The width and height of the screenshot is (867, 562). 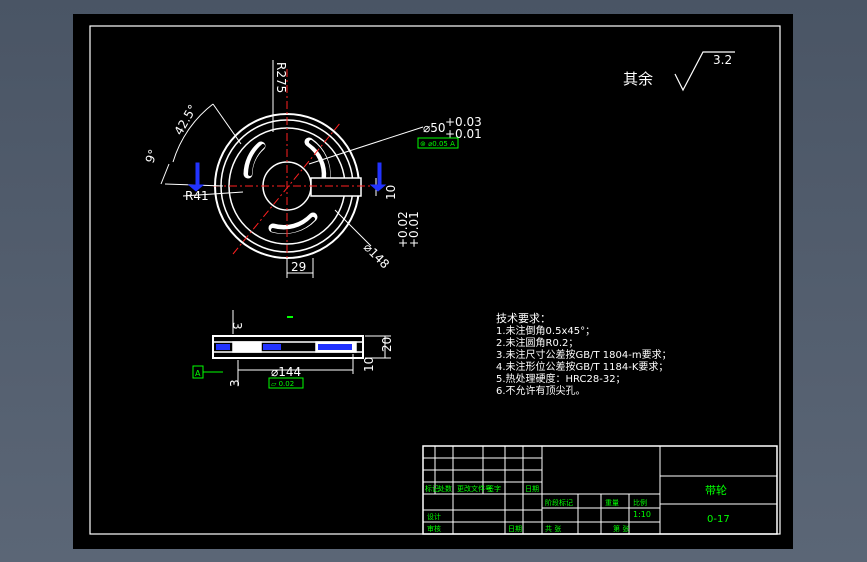 I want to click on tb-cell-sheet-no: 第 张, so click(x=621, y=528).